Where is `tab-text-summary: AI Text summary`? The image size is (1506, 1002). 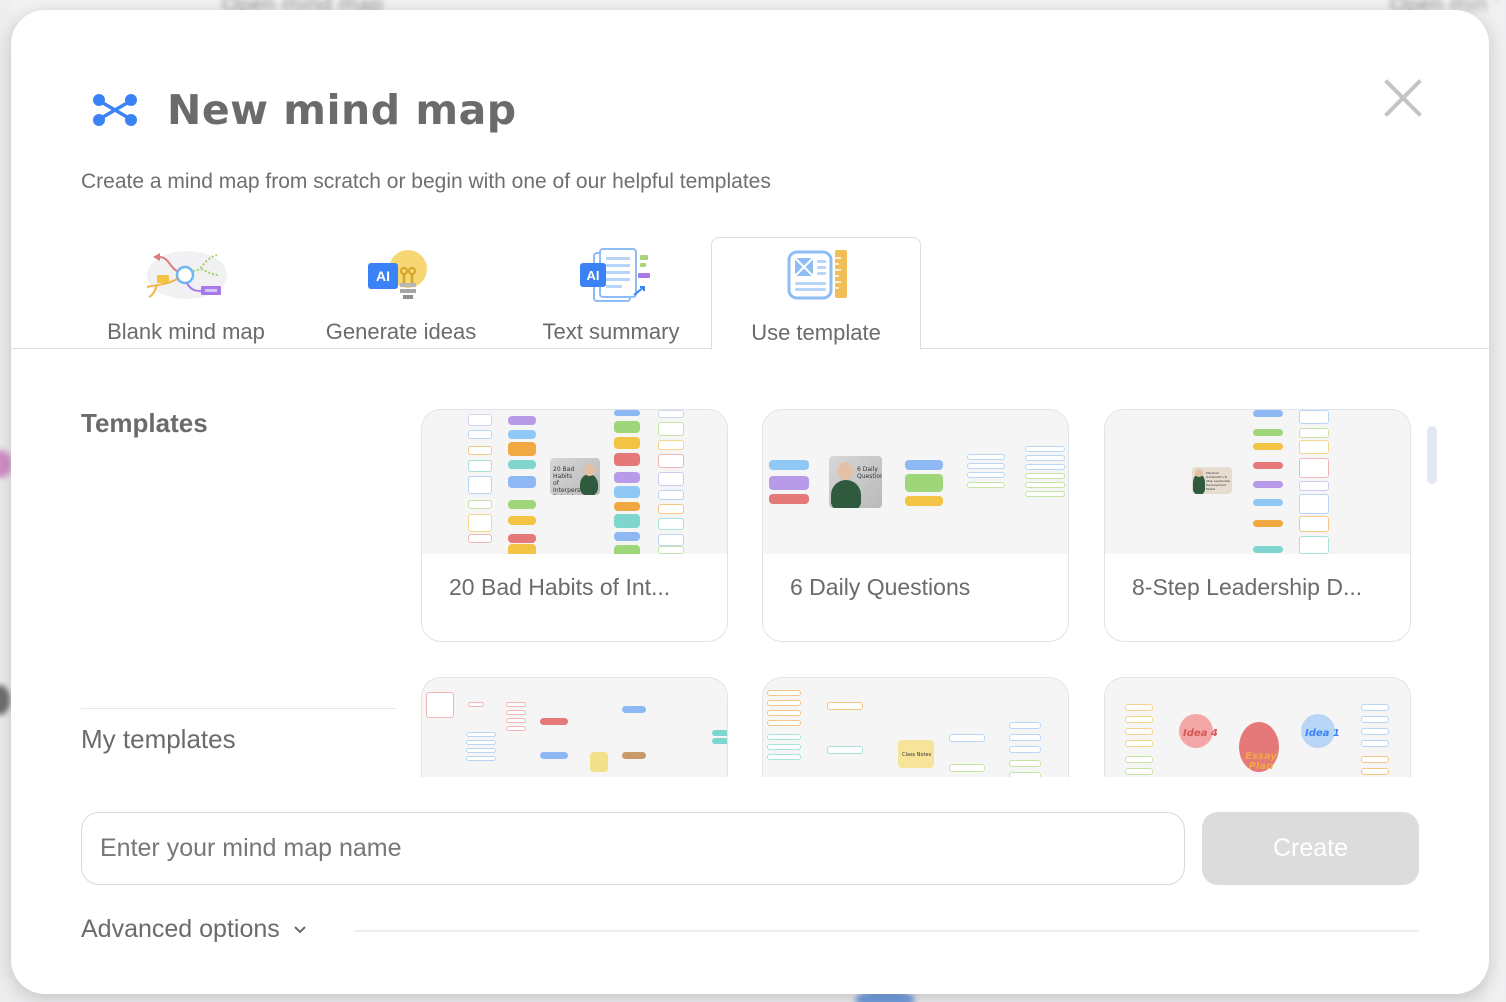
tab-text-summary: AI Text summary is located at coordinates (611, 293).